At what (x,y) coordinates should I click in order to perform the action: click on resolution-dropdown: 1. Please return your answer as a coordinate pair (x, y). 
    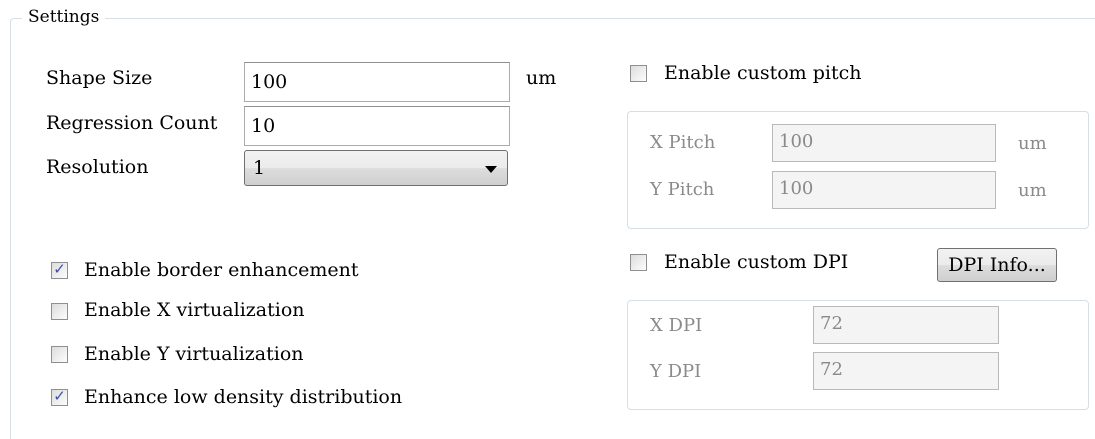
    Looking at the image, I should click on (376, 168).